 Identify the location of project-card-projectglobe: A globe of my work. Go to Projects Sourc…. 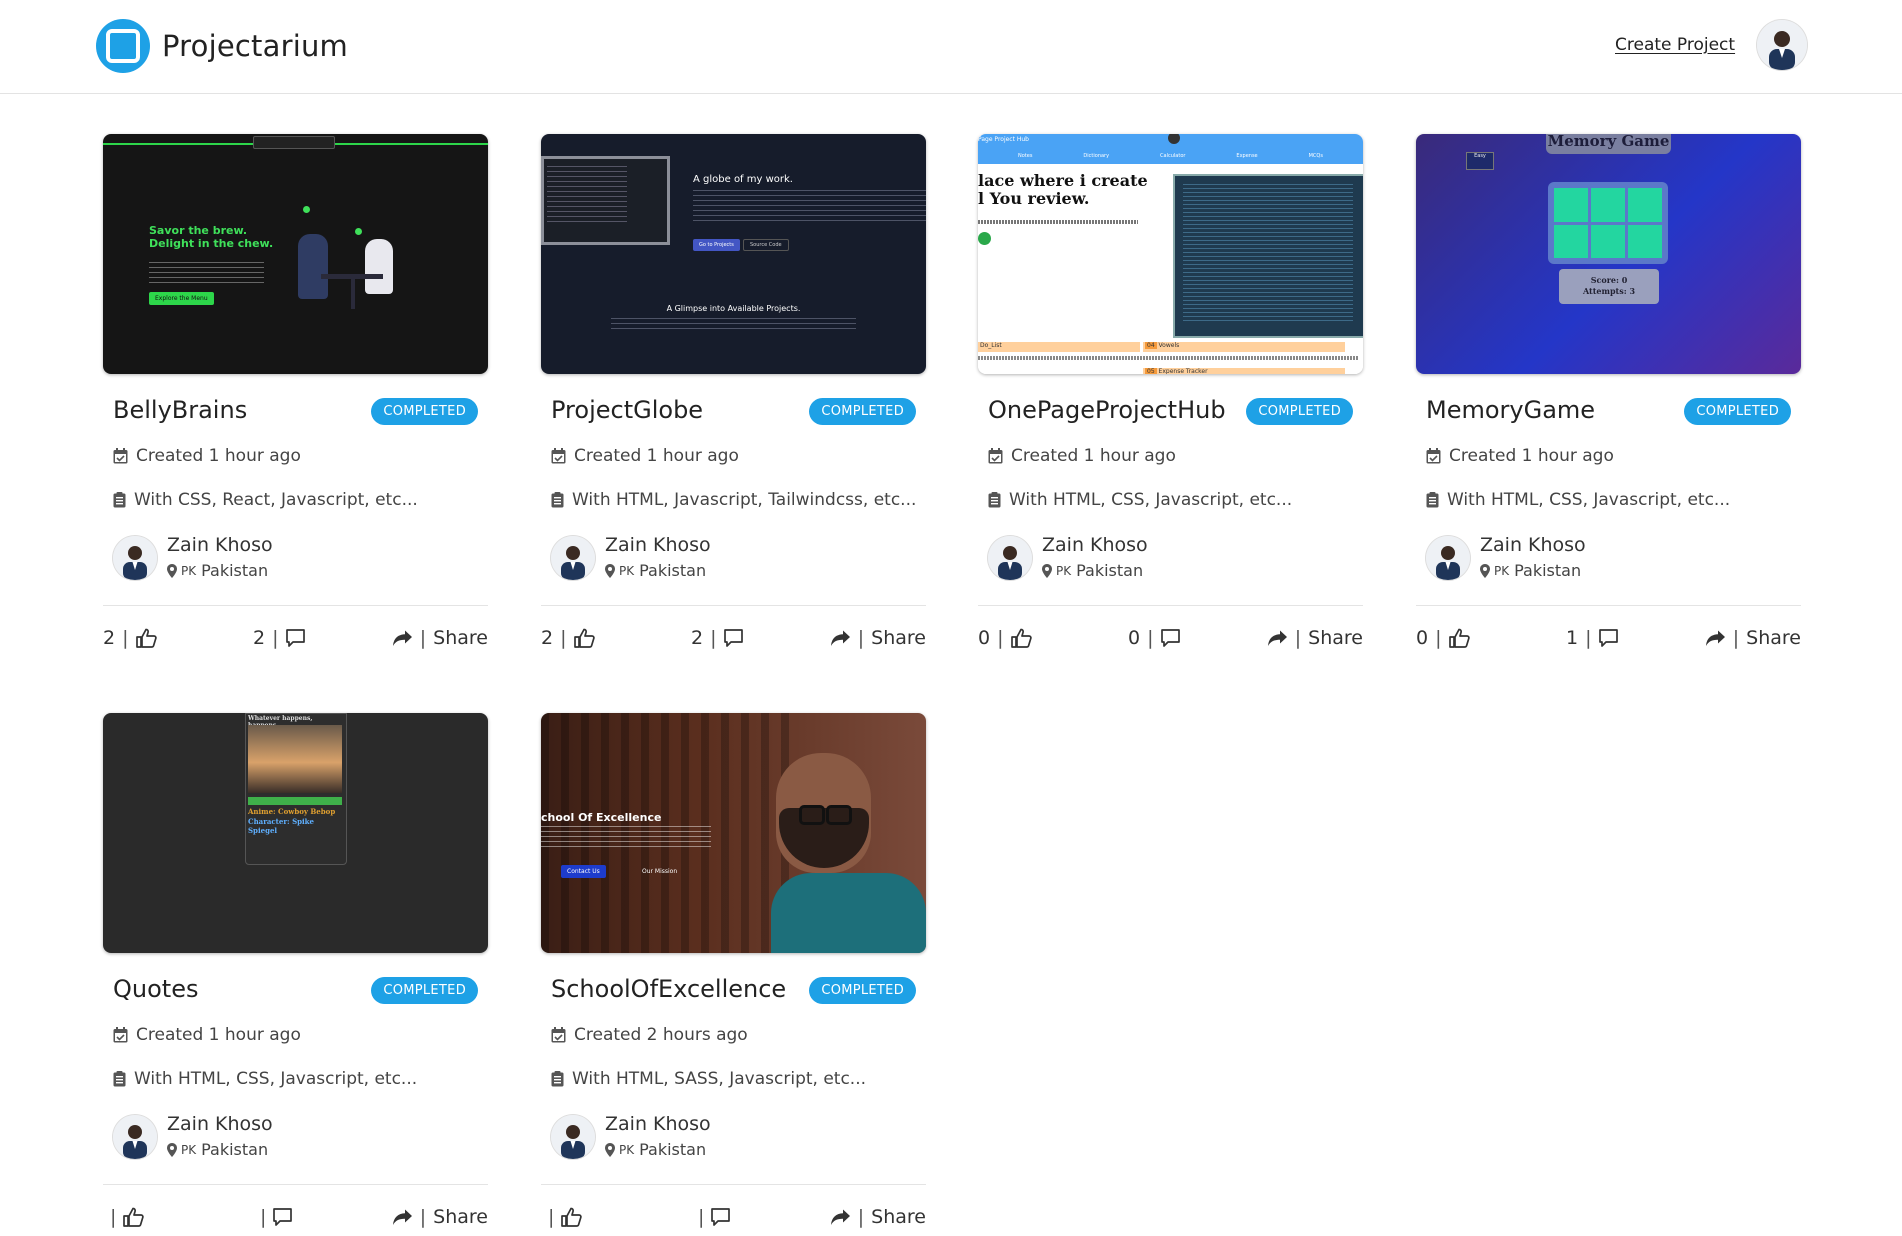
(733, 391).